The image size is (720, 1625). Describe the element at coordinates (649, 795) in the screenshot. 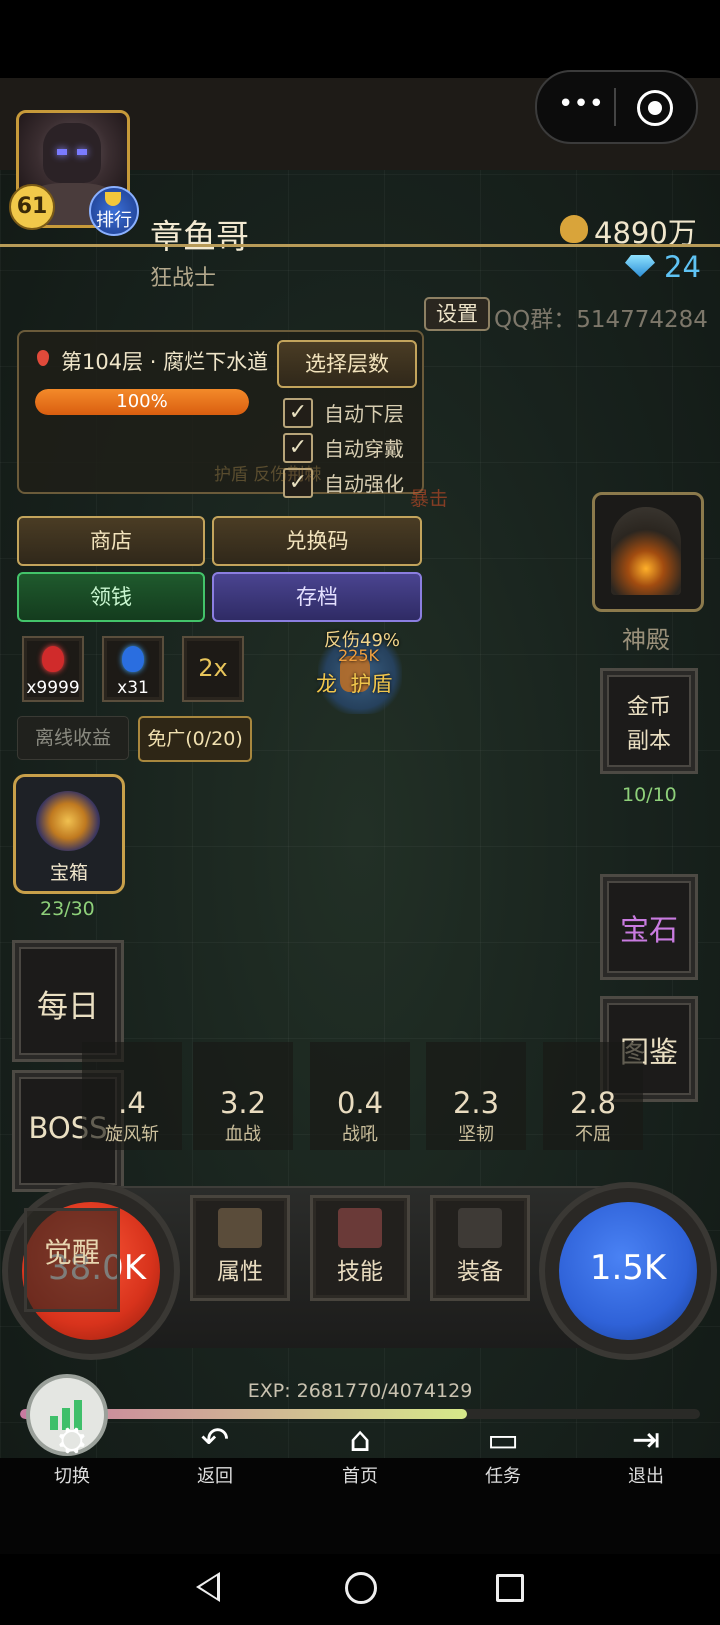

I see `gold-dungeon-count: 10/10` at that location.